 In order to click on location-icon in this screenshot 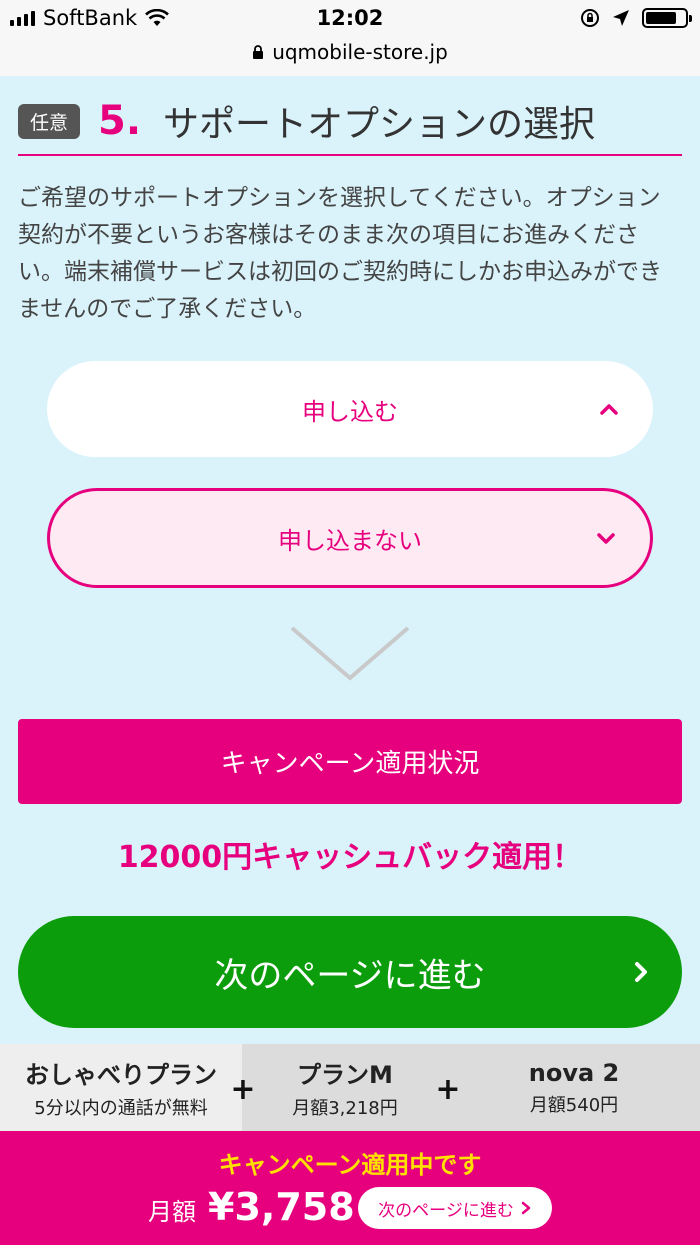, I will do `click(621, 18)`.